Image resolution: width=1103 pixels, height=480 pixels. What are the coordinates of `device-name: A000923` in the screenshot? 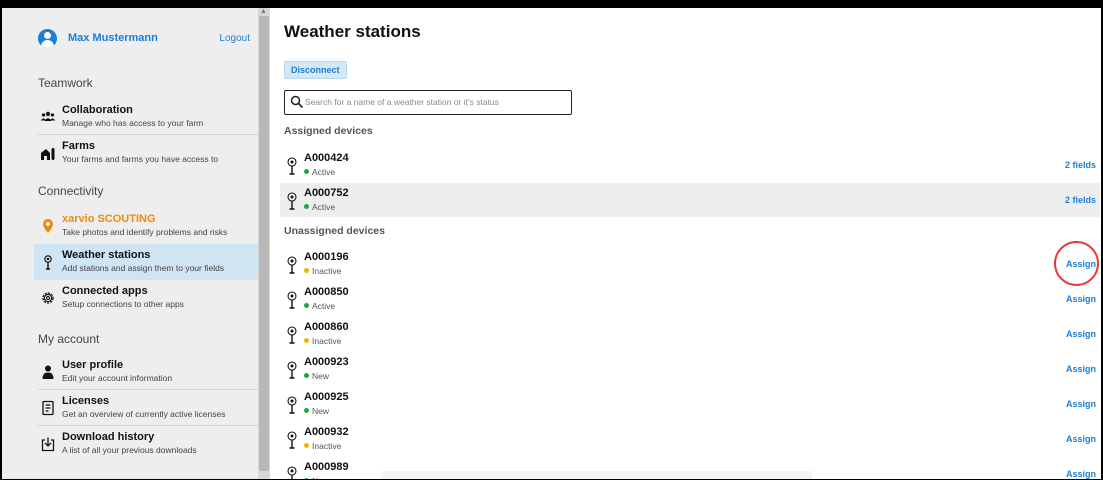 It's located at (326, 362).